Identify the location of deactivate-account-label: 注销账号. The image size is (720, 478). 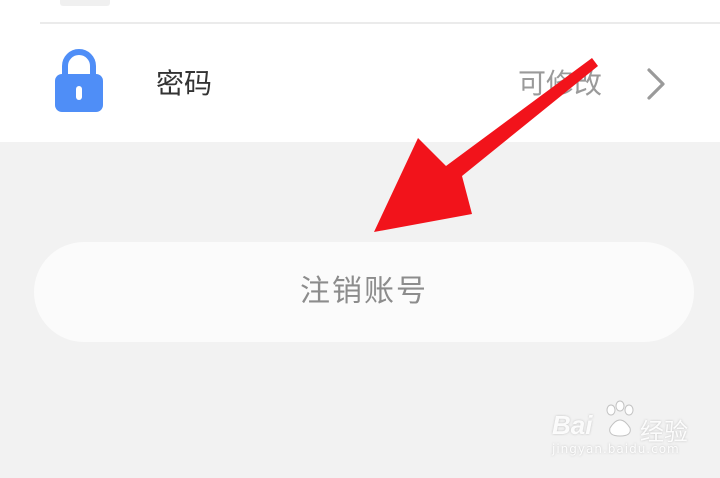
(364, 291).